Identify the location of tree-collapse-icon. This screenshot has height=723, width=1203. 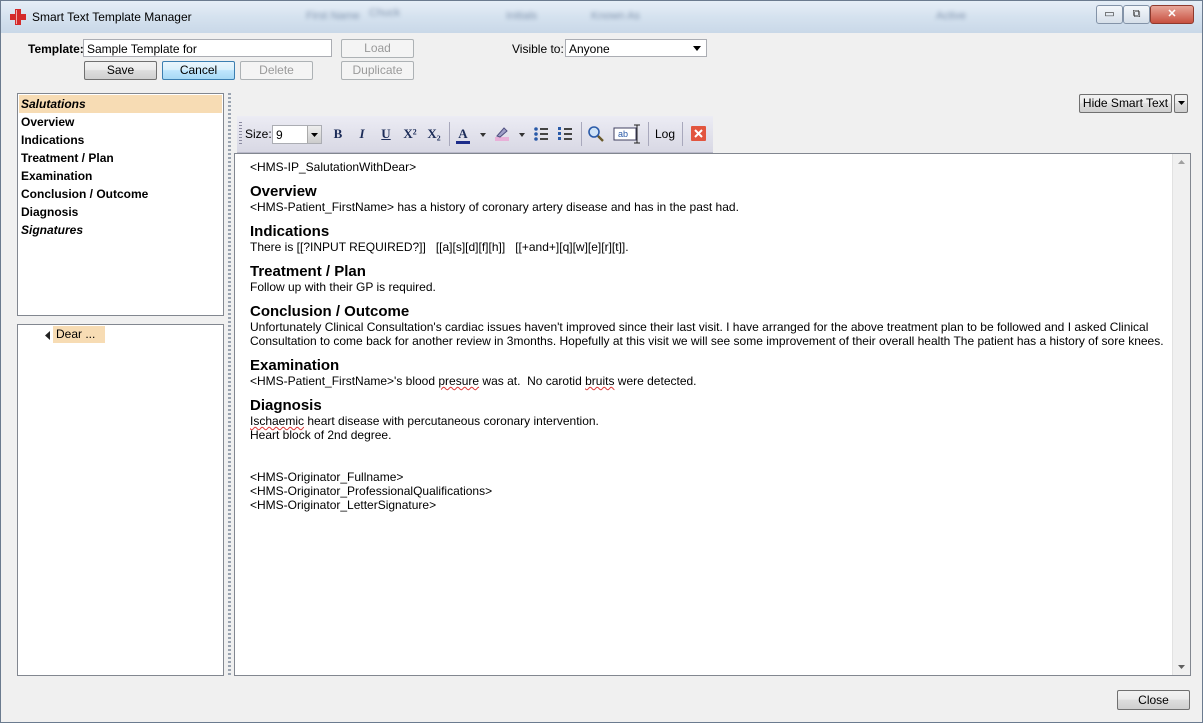
(47, 335).